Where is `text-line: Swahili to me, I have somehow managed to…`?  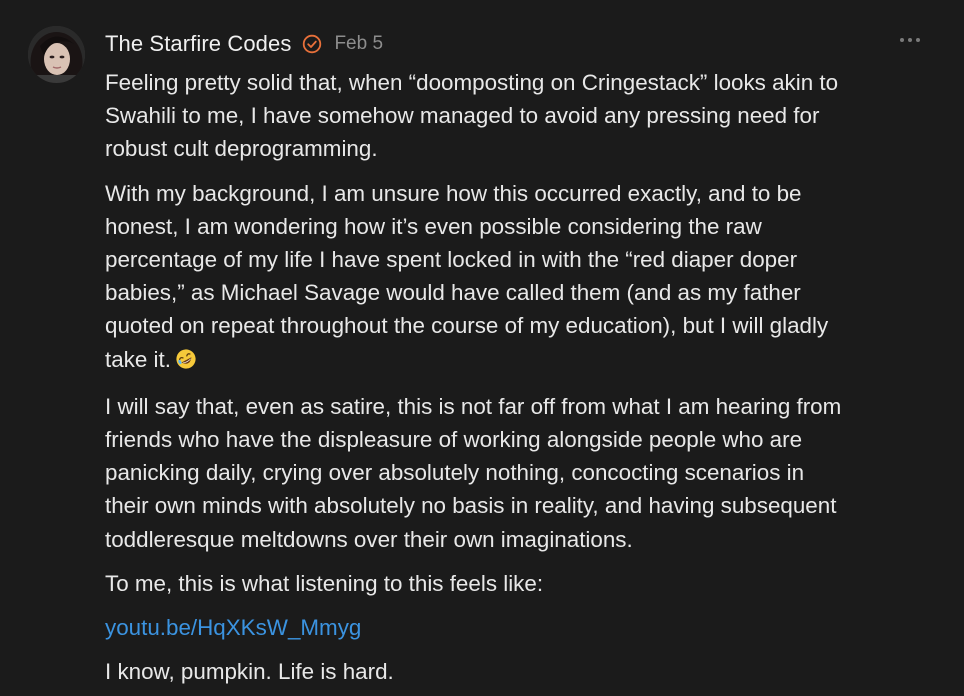
text-line: Swahili to me, I have somehow managed to… is located at coordinates (462, 116).